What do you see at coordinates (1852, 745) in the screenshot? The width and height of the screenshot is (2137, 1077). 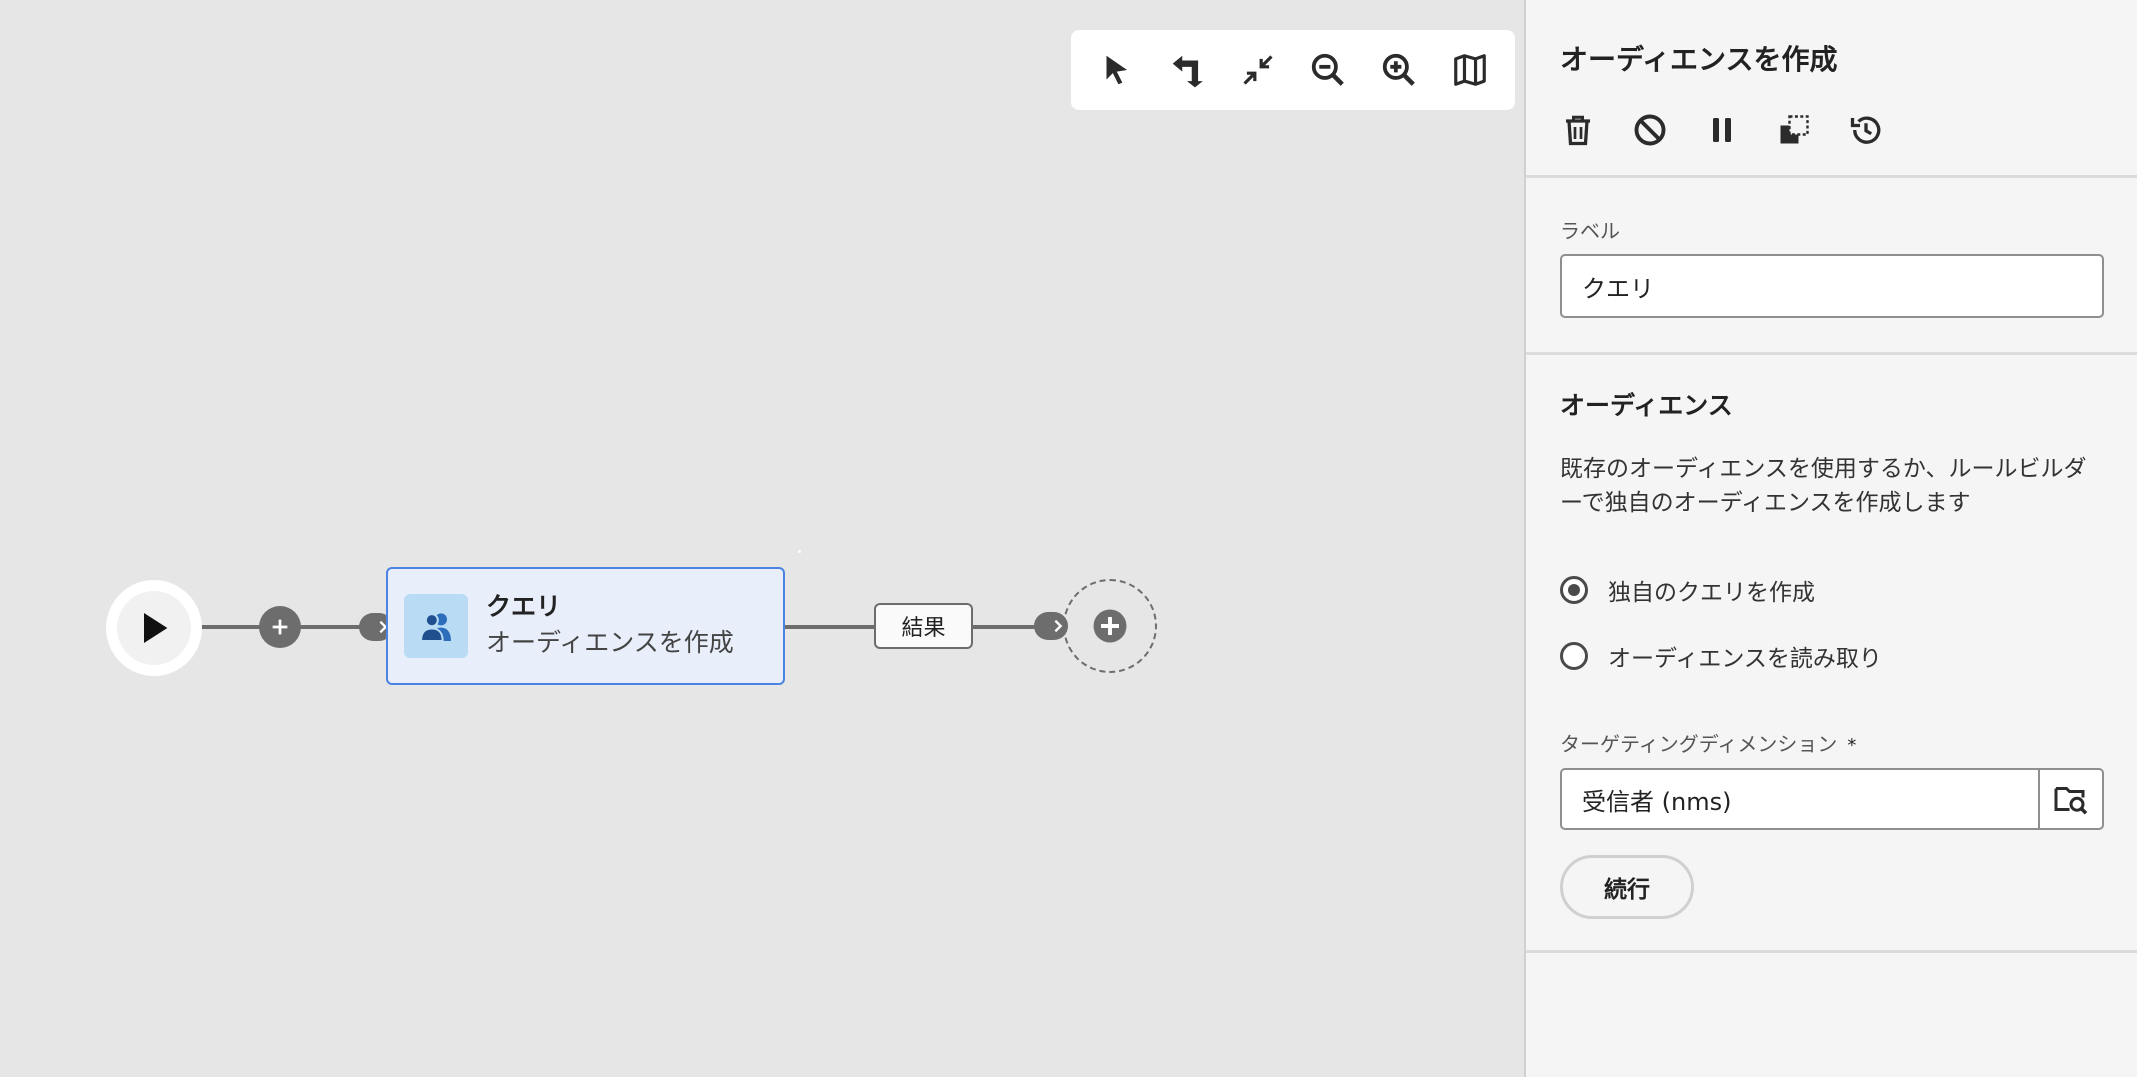 I see `required-marker: *` at bounding box center [1852, 745].